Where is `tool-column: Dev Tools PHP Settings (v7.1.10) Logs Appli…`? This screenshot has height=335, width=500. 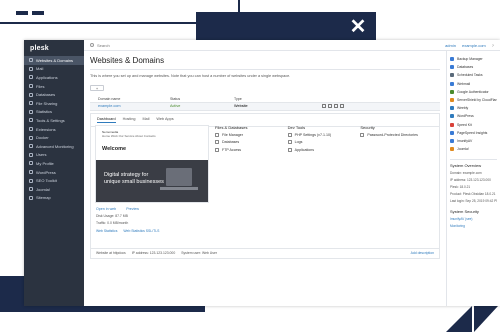 tool-column: Dev Tools PHP Settings (v7.1.10) Logs Appli… is located at coordinates (324, 140).